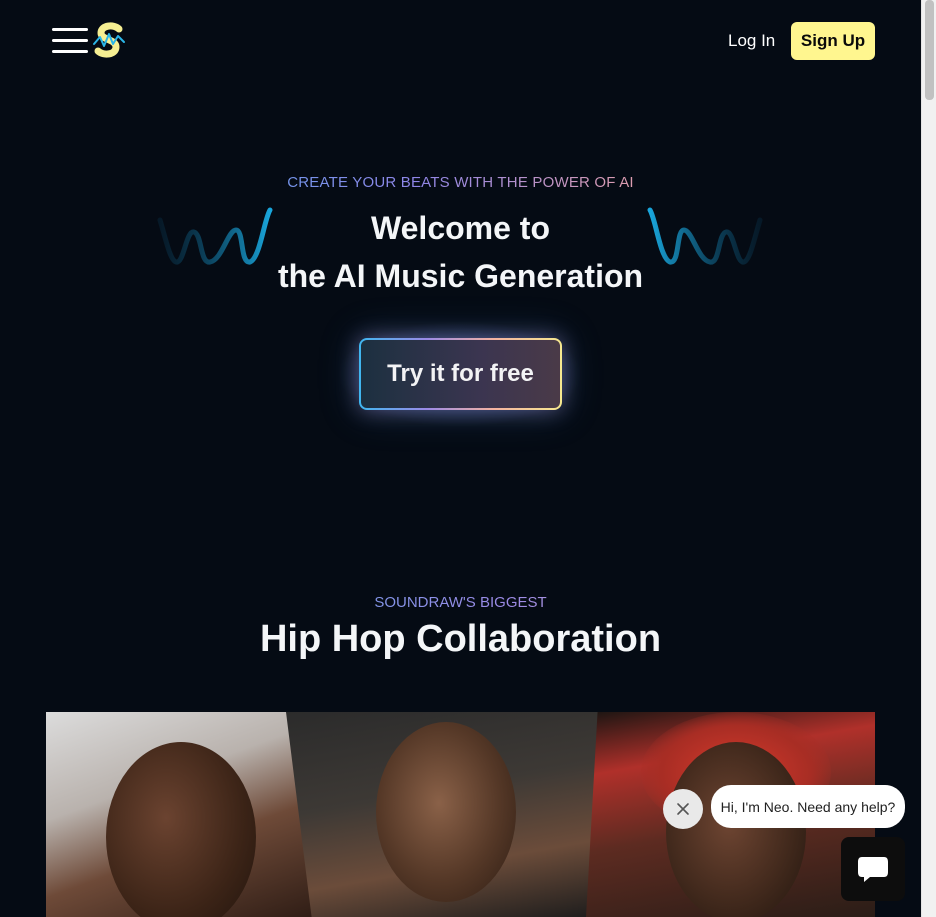  Describe the element at coordinates (460, 374) in the screenshot. I see `try-free-button: Try it for free` at that location.